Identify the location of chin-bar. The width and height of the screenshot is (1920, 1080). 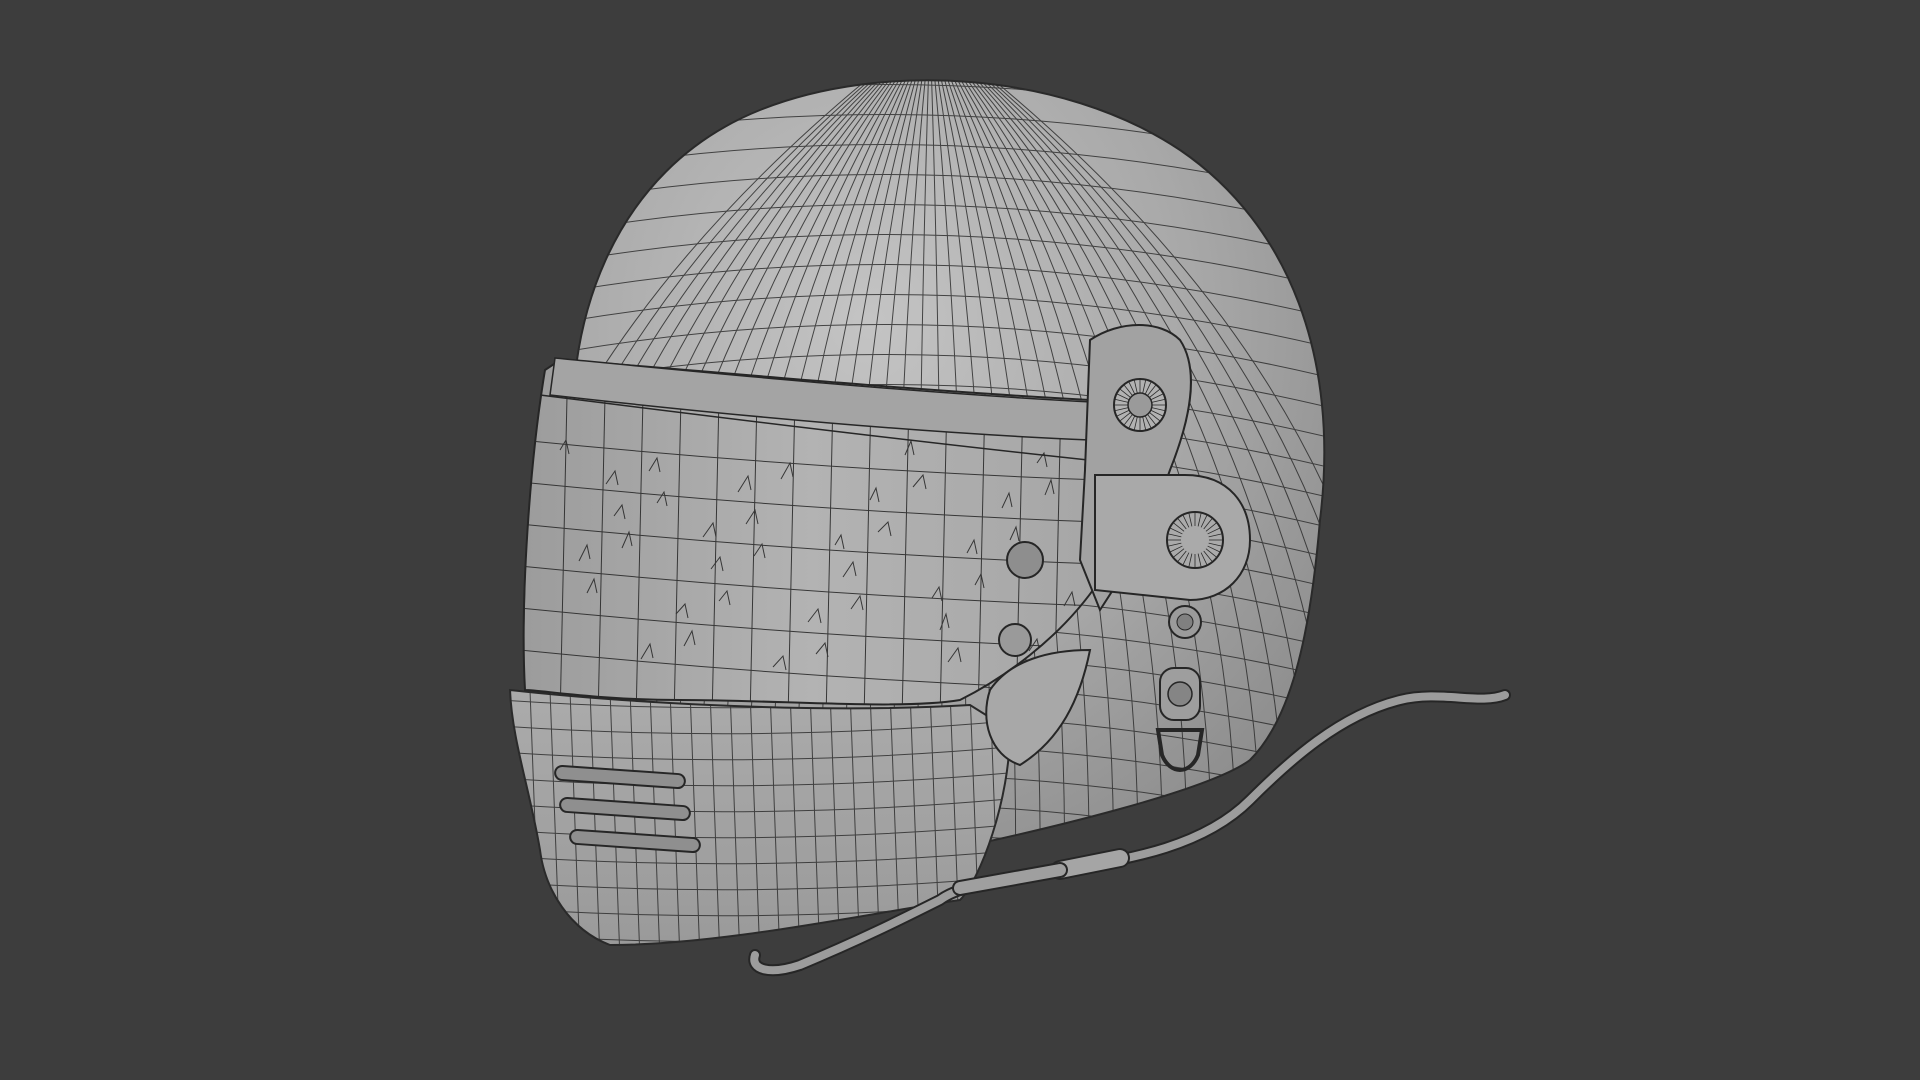
(760, 817).